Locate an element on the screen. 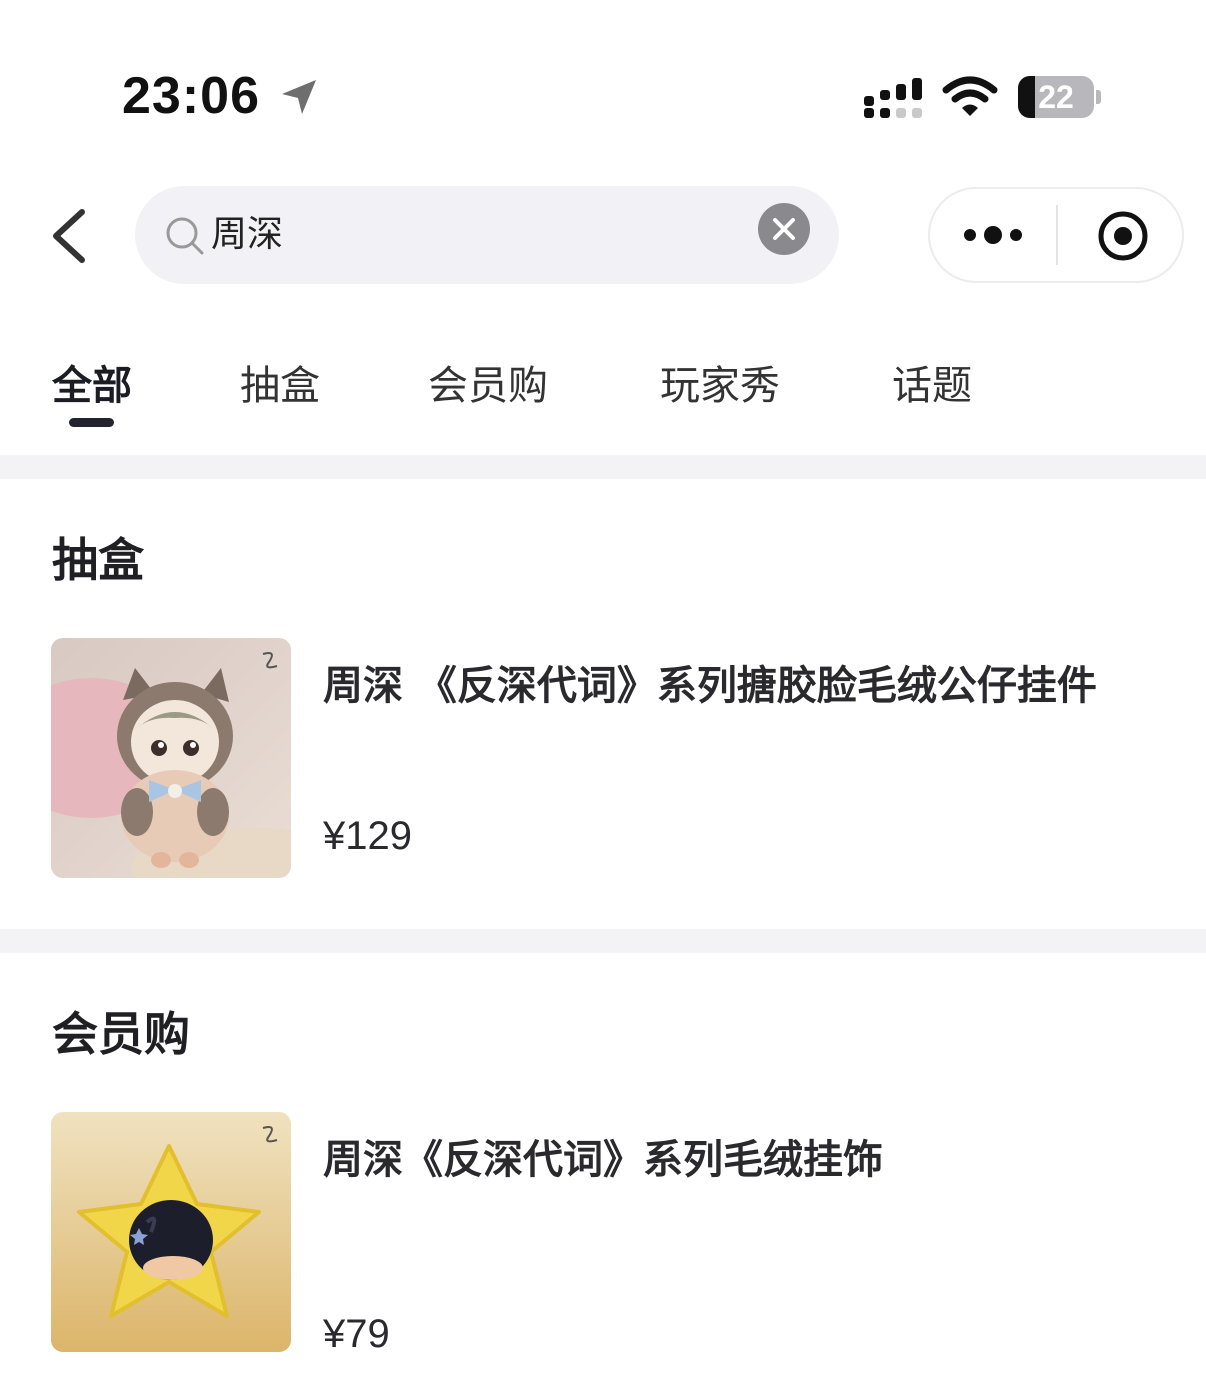  plush-doll-image is located at coordinates (171, 758).